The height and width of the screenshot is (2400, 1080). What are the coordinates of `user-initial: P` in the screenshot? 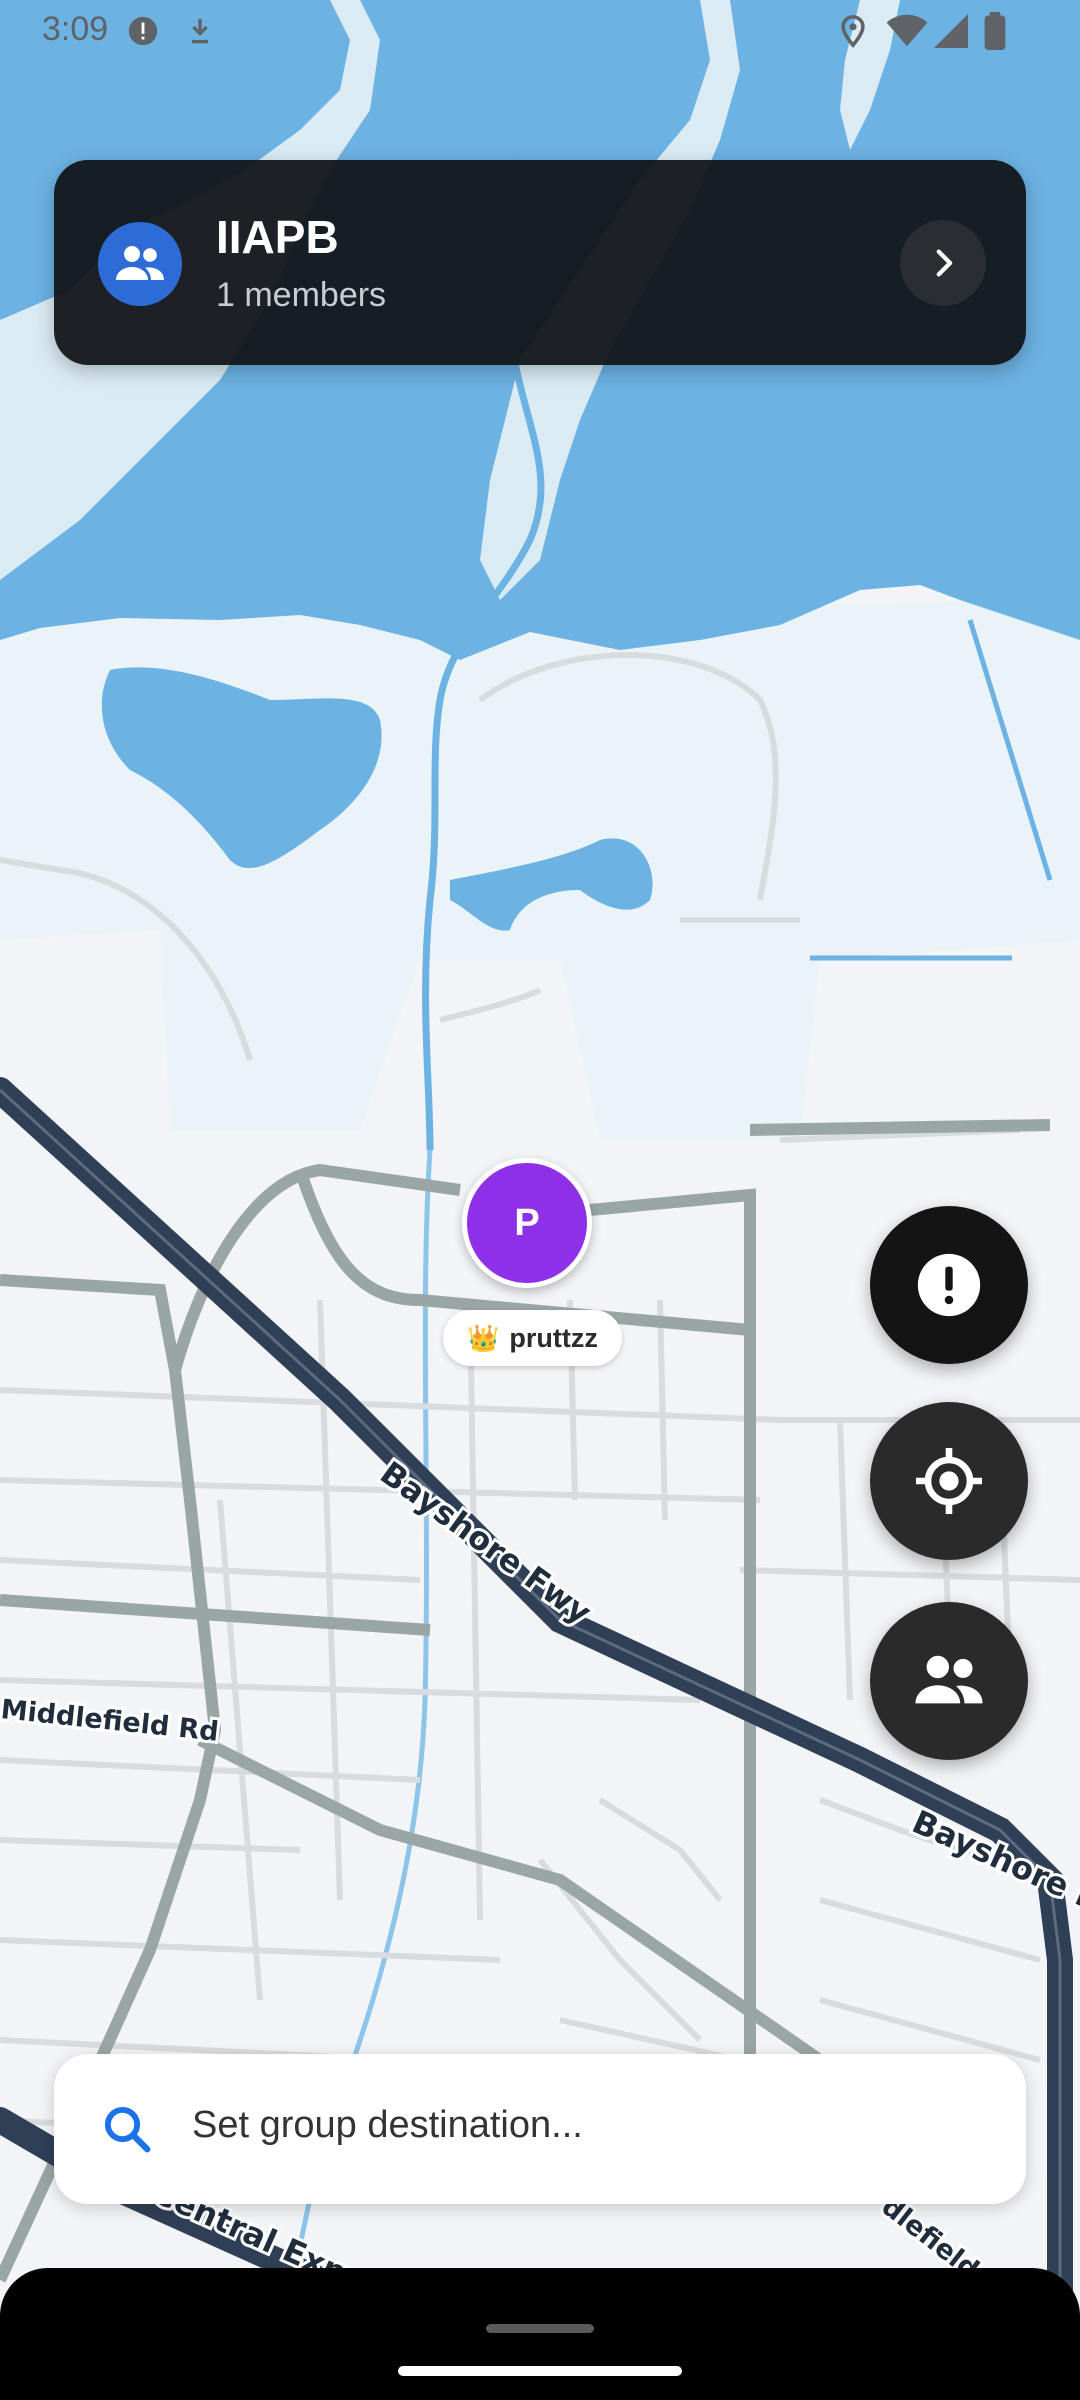 It's located at (527, 1222).